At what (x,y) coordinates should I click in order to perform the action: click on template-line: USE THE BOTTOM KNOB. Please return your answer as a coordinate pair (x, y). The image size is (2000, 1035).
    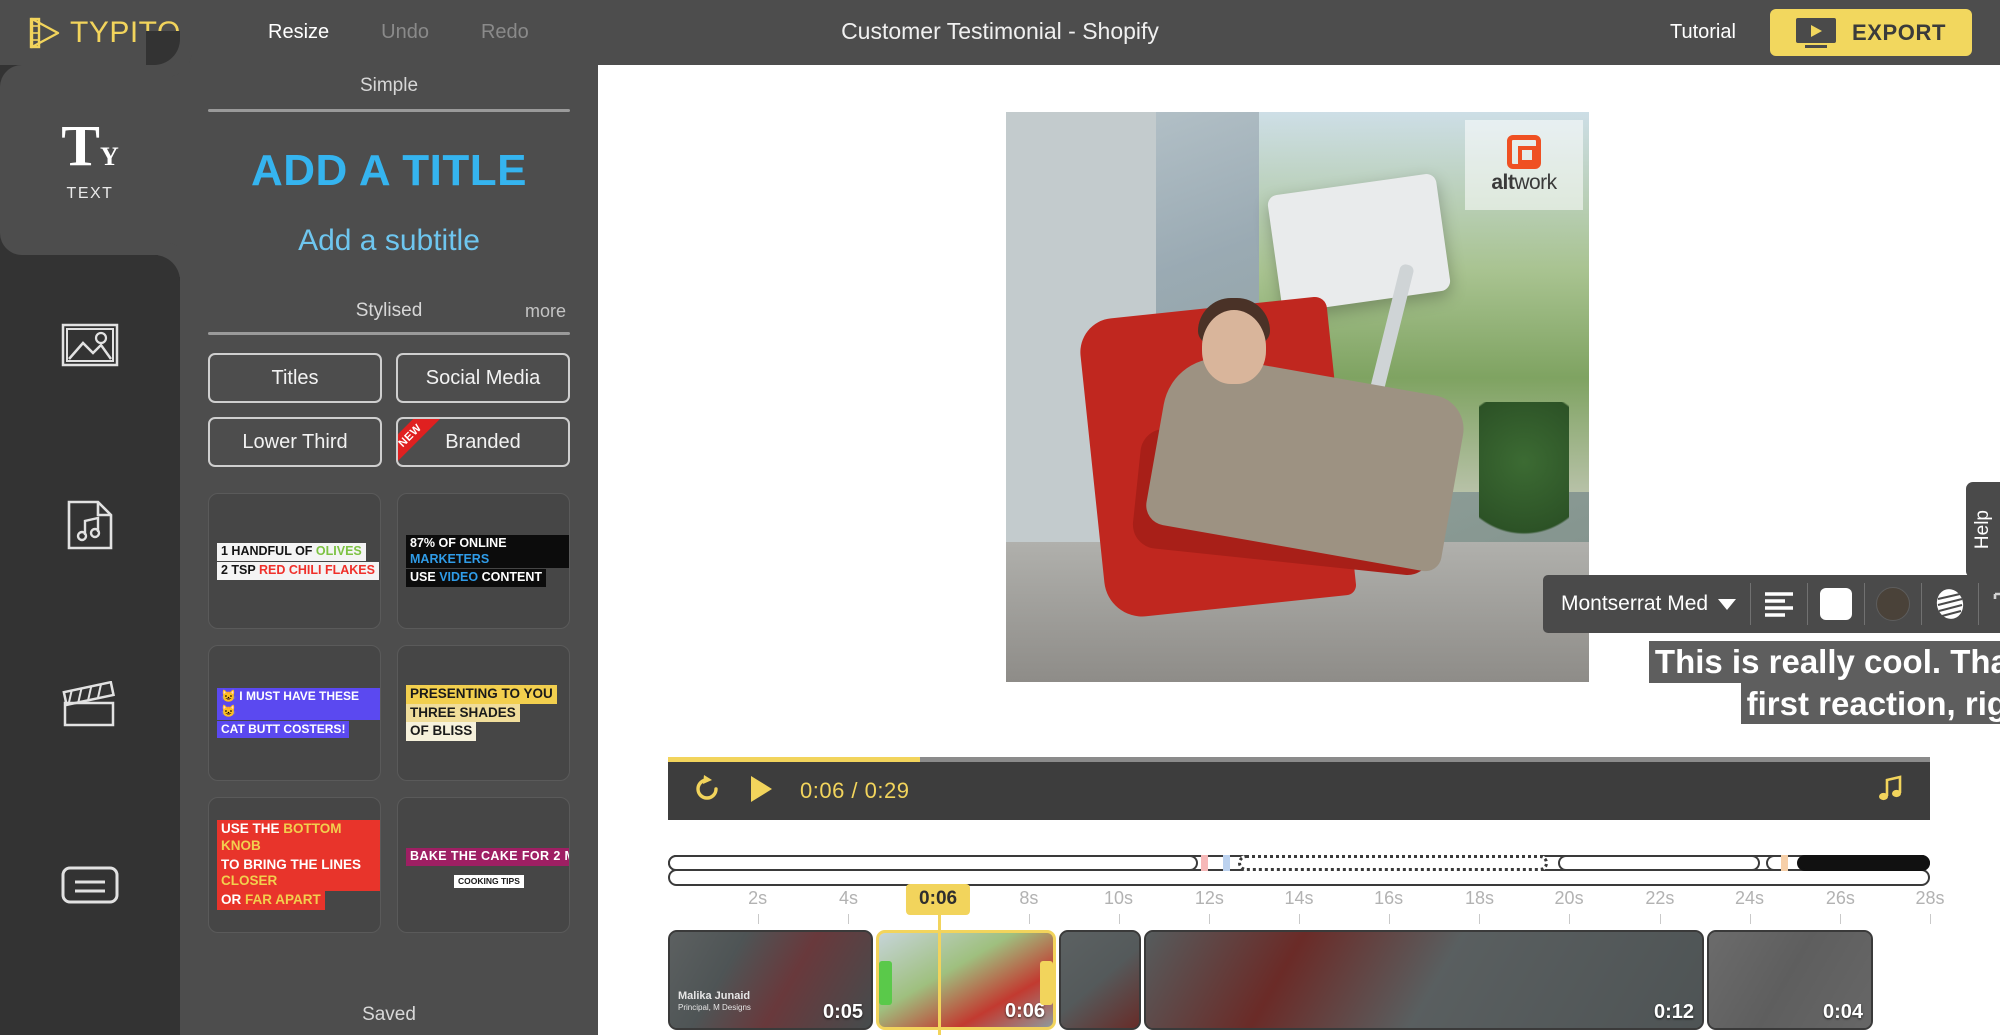
    Looking at the image, I should click on (298, 837).